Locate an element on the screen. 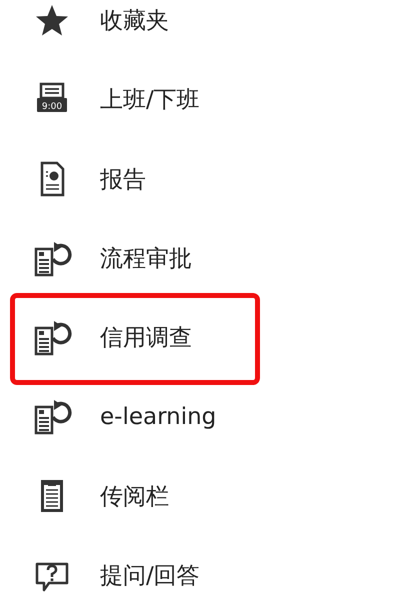 The height and width of the screenshot is (606, 411). menu-item-label: 信用调查 is located at coordinates (146, 338).